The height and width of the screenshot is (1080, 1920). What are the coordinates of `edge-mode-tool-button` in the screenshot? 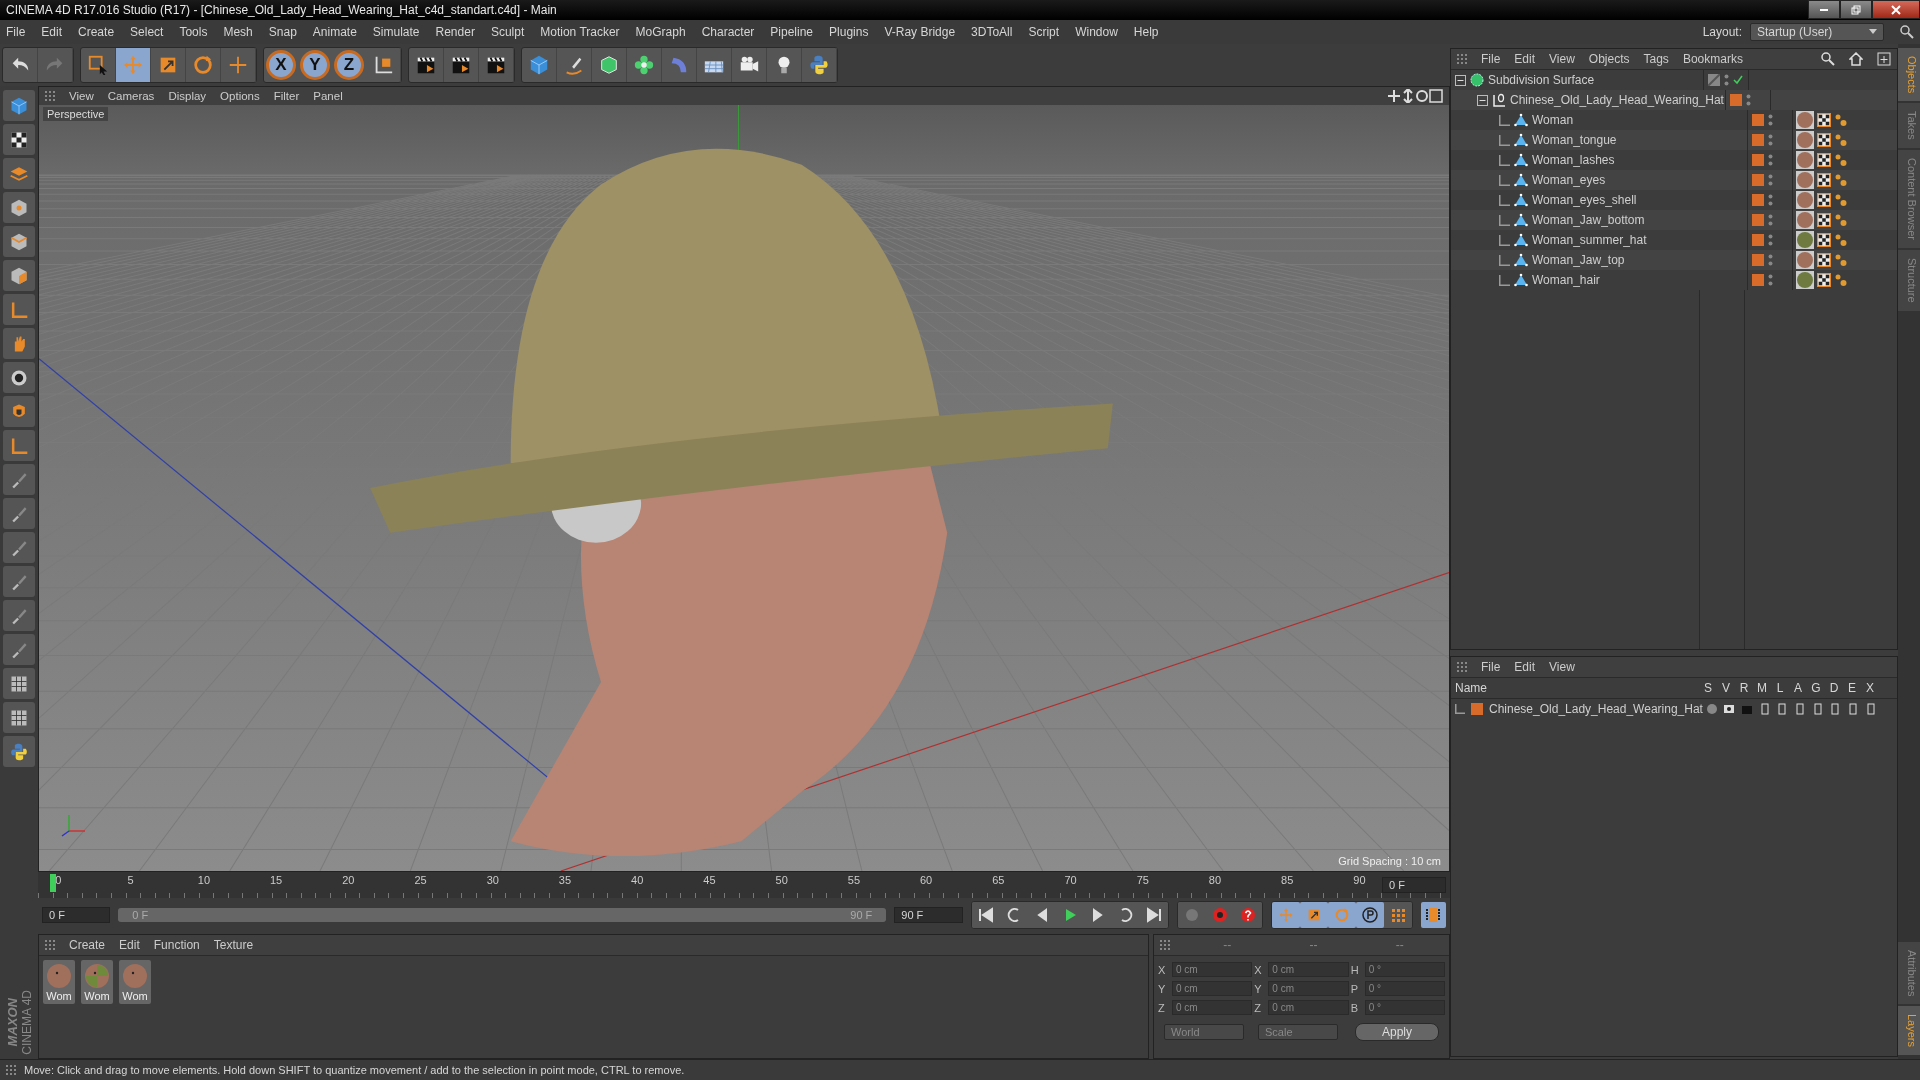 It's located at (19, 241).